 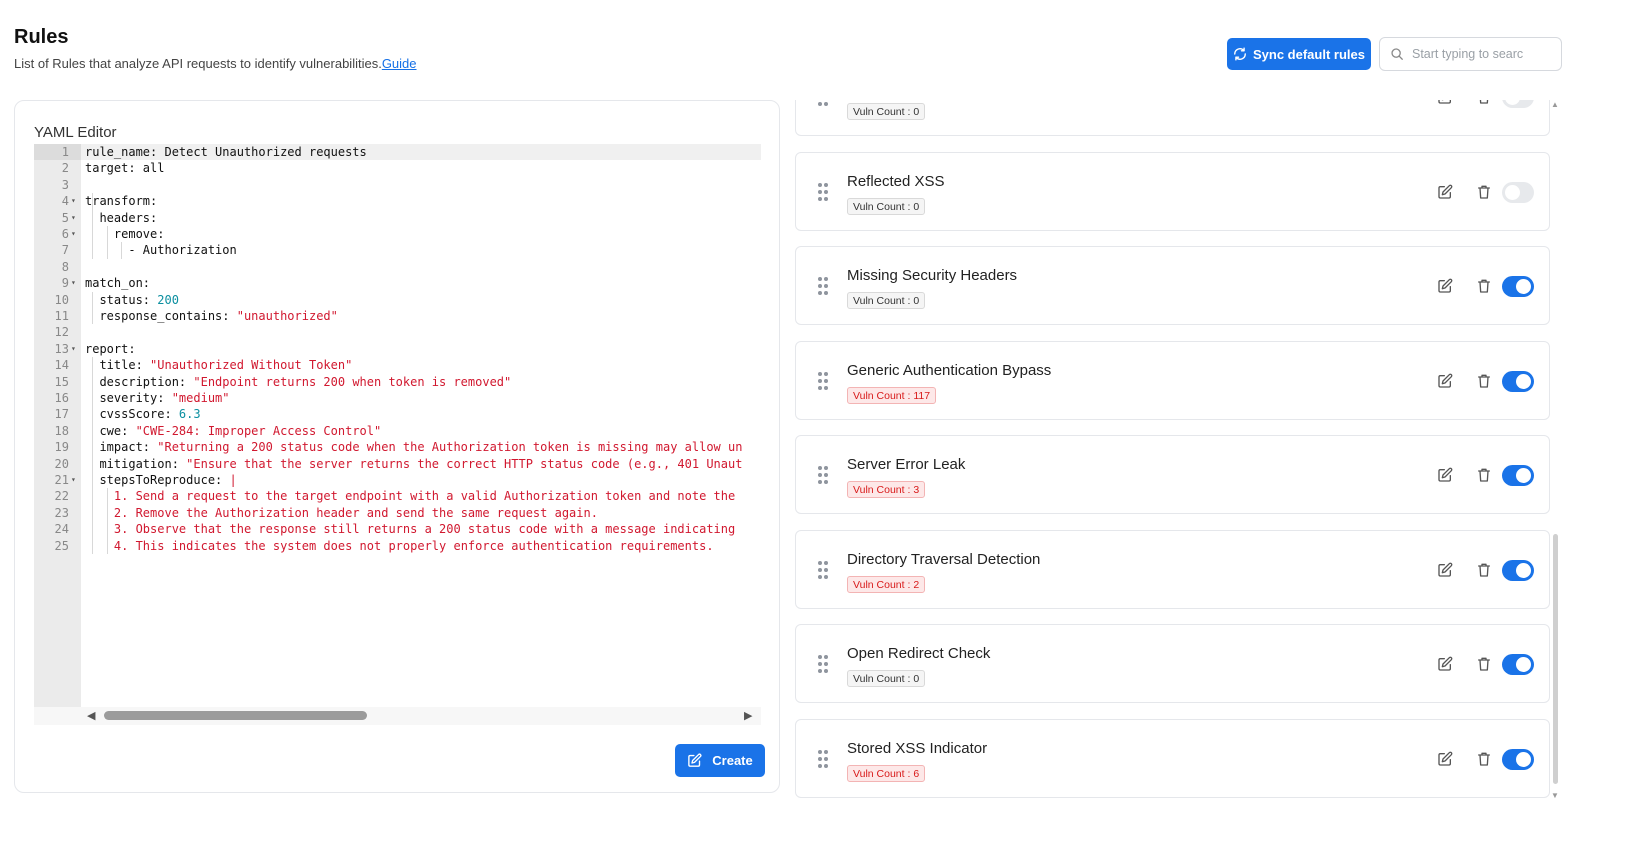 I want to click on code-text: rule_name: Detect Unauthorized requests, so click(x=226, y=152).